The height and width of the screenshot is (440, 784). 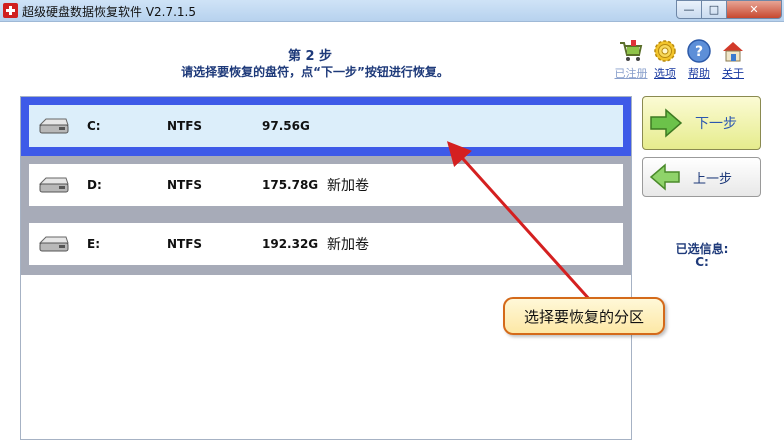 I want to click on partition-letter: C:, so click(x=94, y=126).